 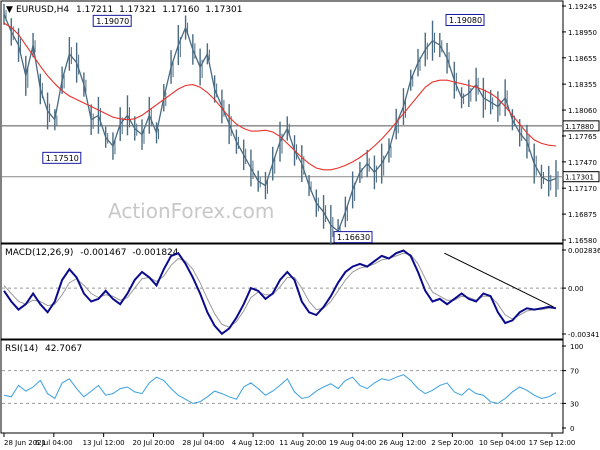 What do you see at coordinates (402, 443) in the screenshot?
I see `x-tick-label: 26 Aug 12:00` at bounding box center [402, 443].